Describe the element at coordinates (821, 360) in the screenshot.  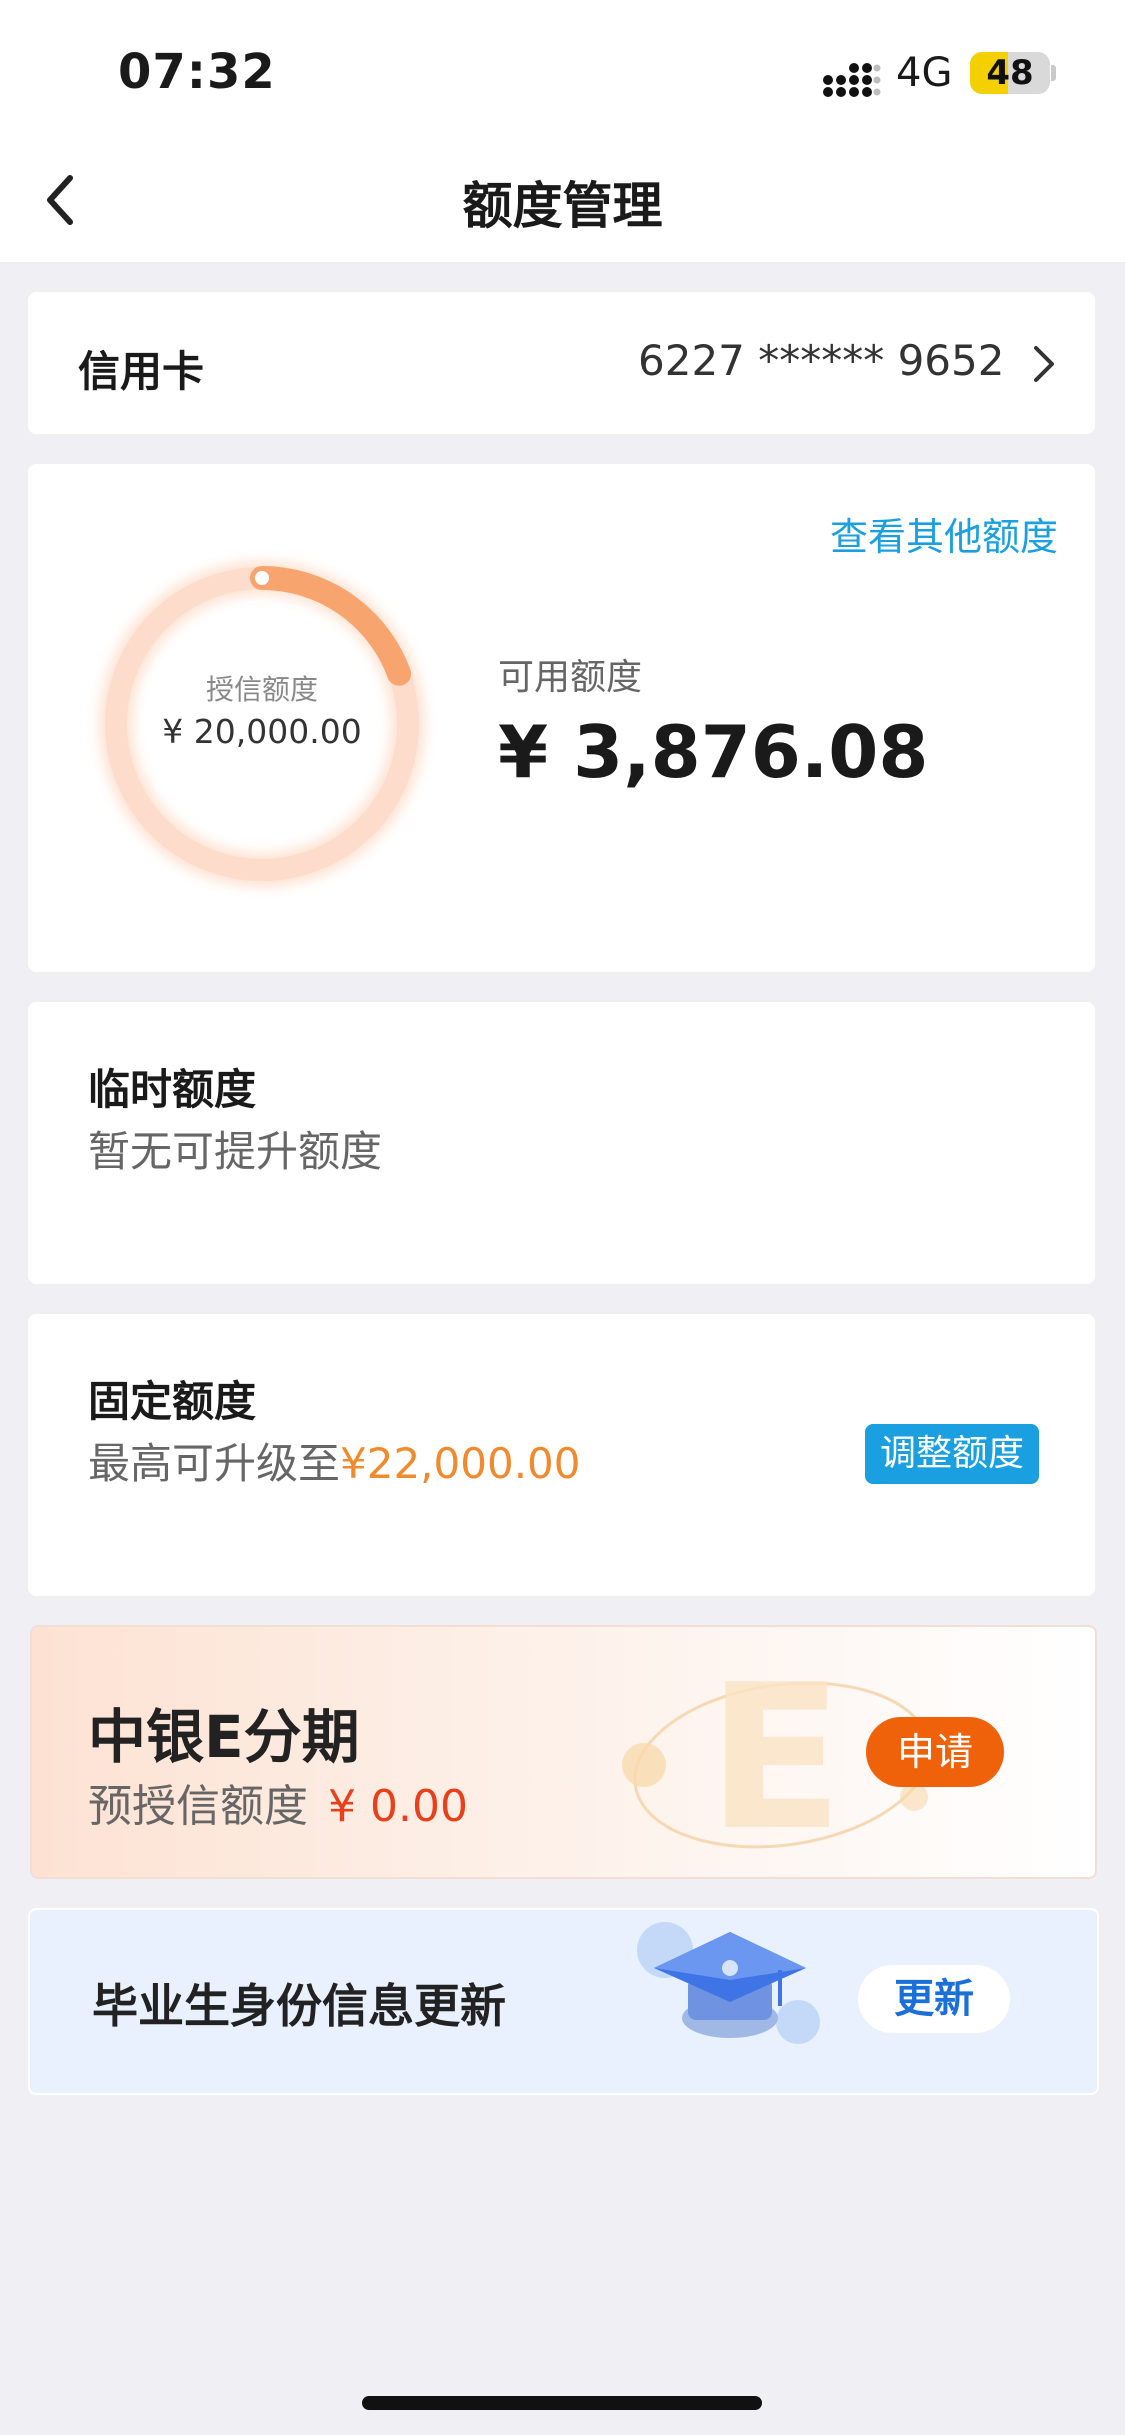
I see `card-number: 6227 ****** 9652` at that location.